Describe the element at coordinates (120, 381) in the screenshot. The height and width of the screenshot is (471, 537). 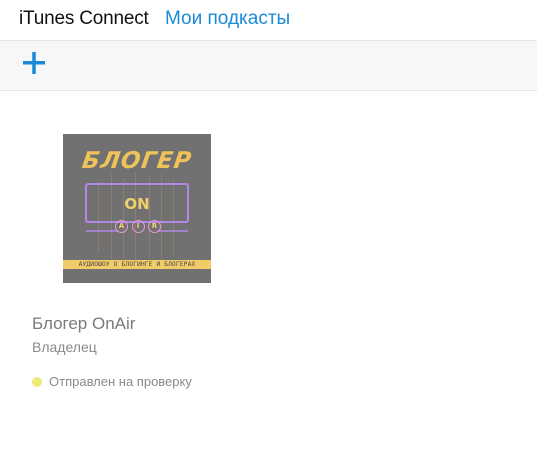
I see `status-text: Отправлен на проверку` at that location.